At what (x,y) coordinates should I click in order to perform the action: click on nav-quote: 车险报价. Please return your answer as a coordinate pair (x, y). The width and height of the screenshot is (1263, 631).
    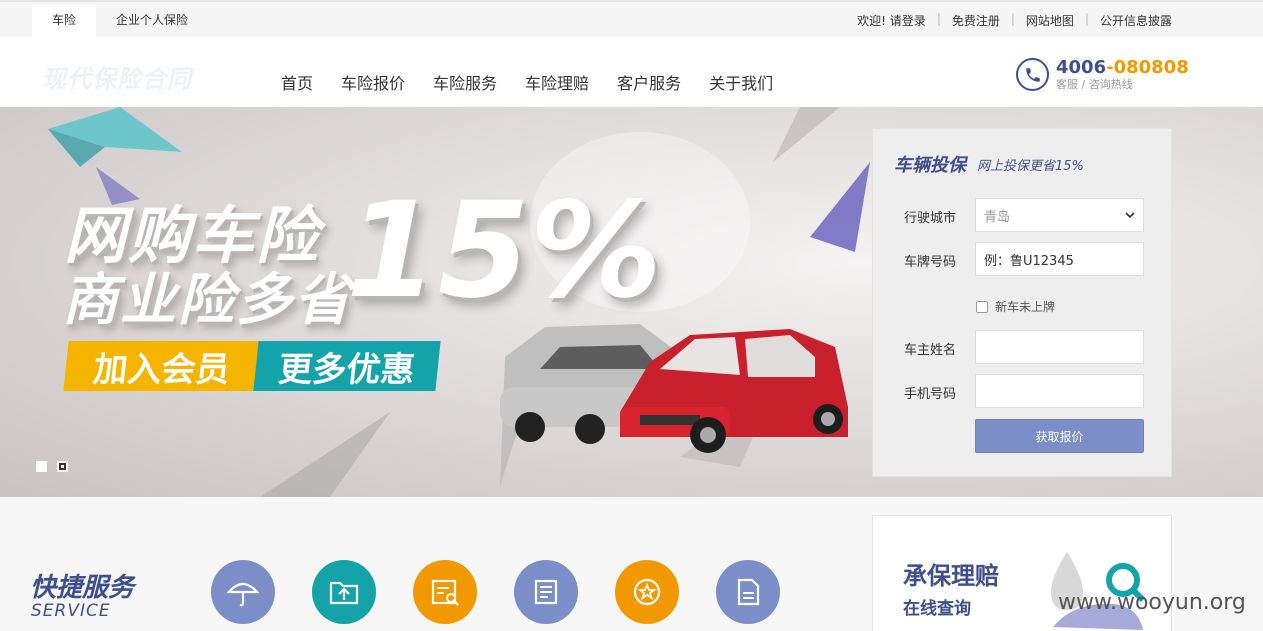
    Looking at the image, I should click on (373, 82).